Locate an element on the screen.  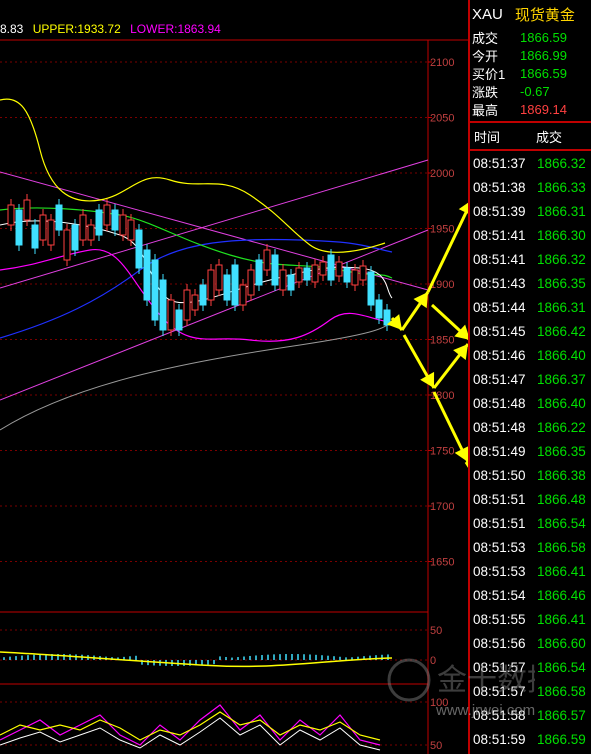
quote-value: -0.67 is located at coordinates (535, 91).